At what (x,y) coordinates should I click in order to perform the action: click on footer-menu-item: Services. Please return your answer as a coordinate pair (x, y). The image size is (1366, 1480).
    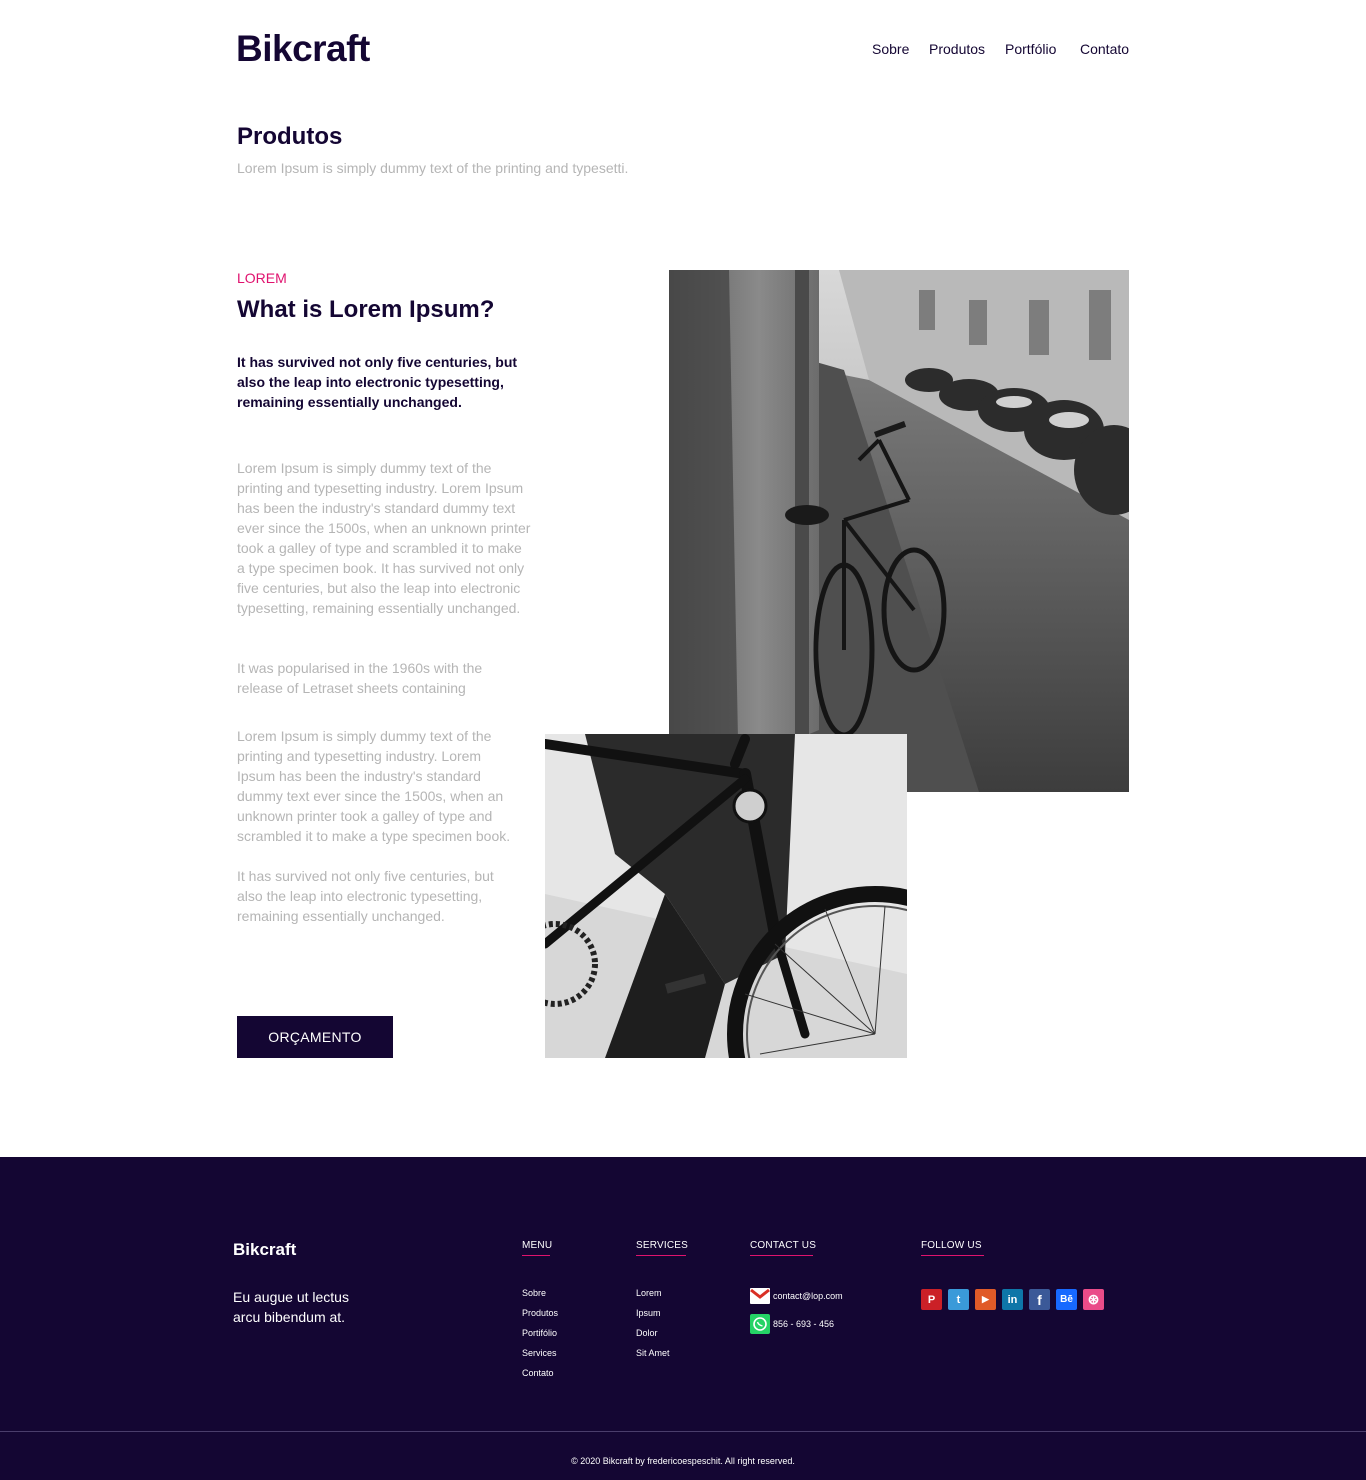
    Looking at the image, I should click on (540, 1358).